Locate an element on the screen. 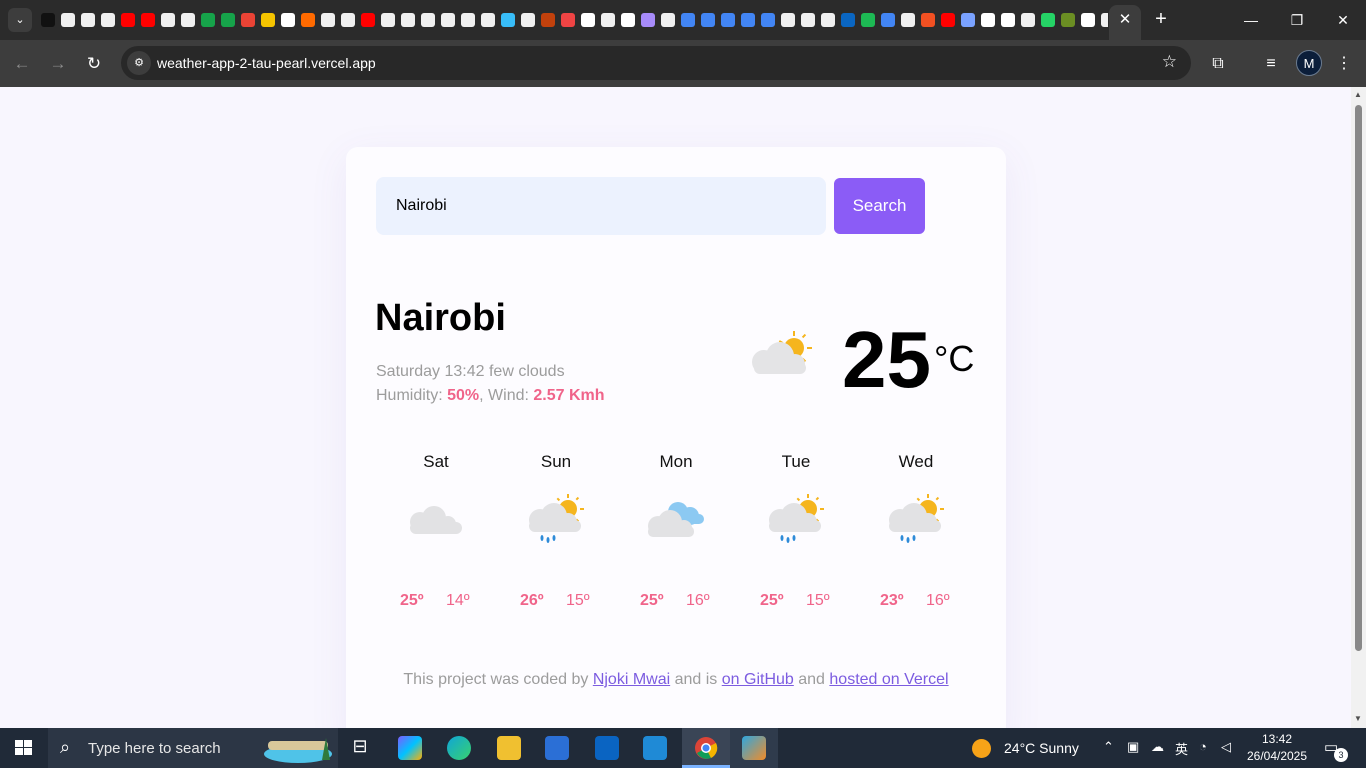 This screenshot has width=1366, height=768. close-window-button: ✕ is located at coordinates (1343, 20).